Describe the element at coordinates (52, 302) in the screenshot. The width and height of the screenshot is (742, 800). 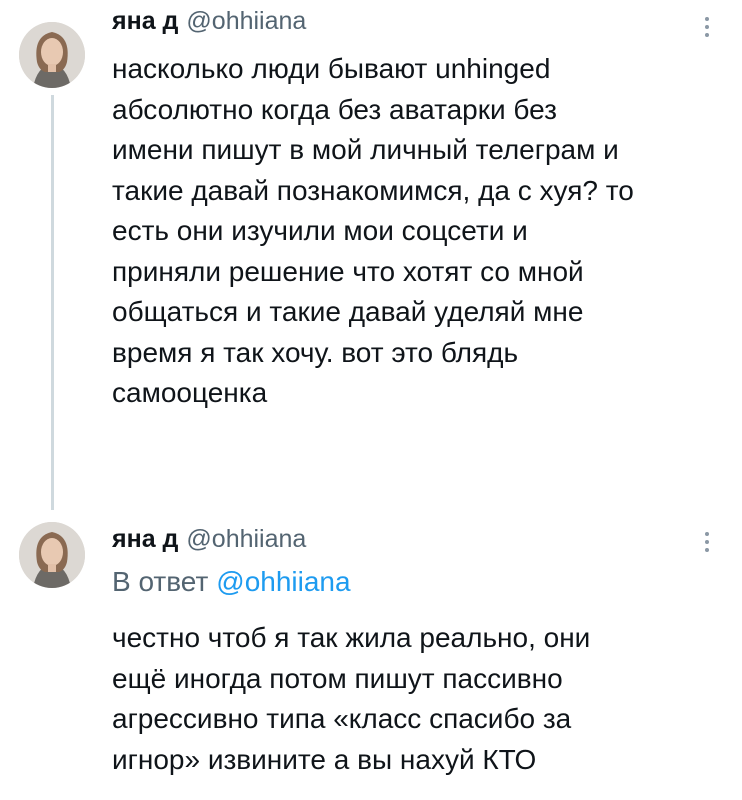
I see `thread-line` at that location.